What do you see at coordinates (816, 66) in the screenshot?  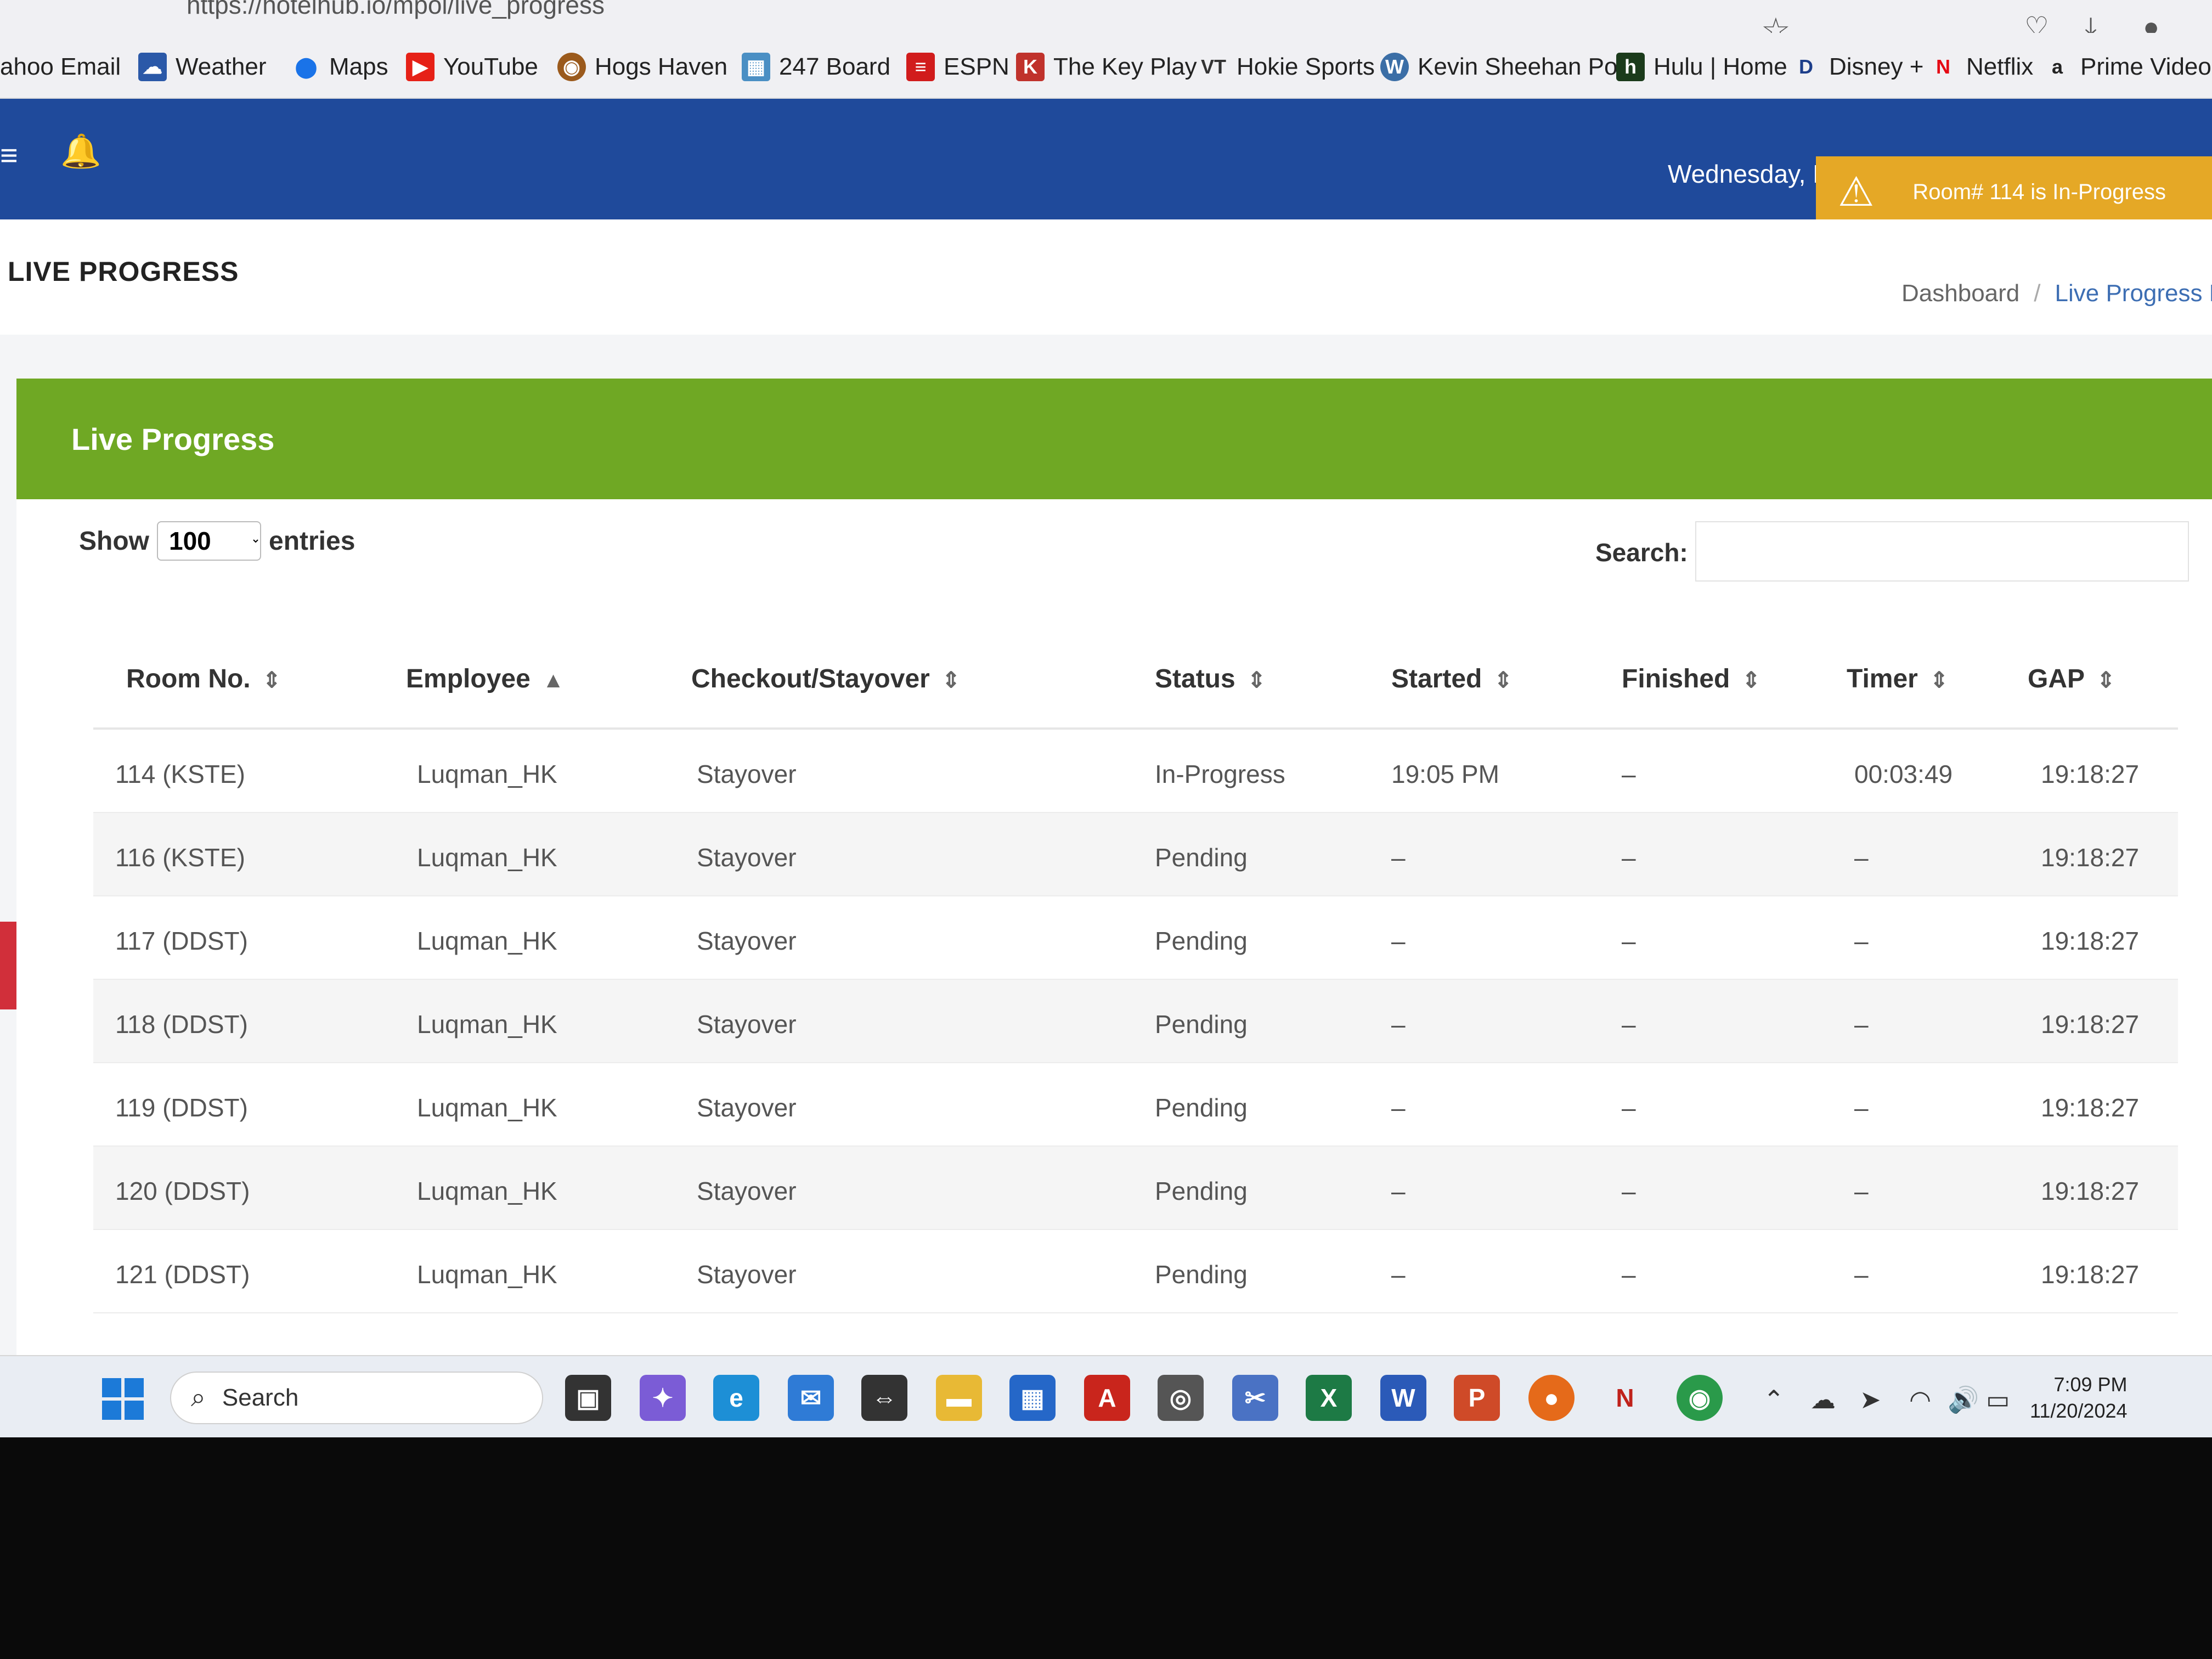 I see `bookmark-247-board: ▦ 247 Board` at bounding box center [816, 66].